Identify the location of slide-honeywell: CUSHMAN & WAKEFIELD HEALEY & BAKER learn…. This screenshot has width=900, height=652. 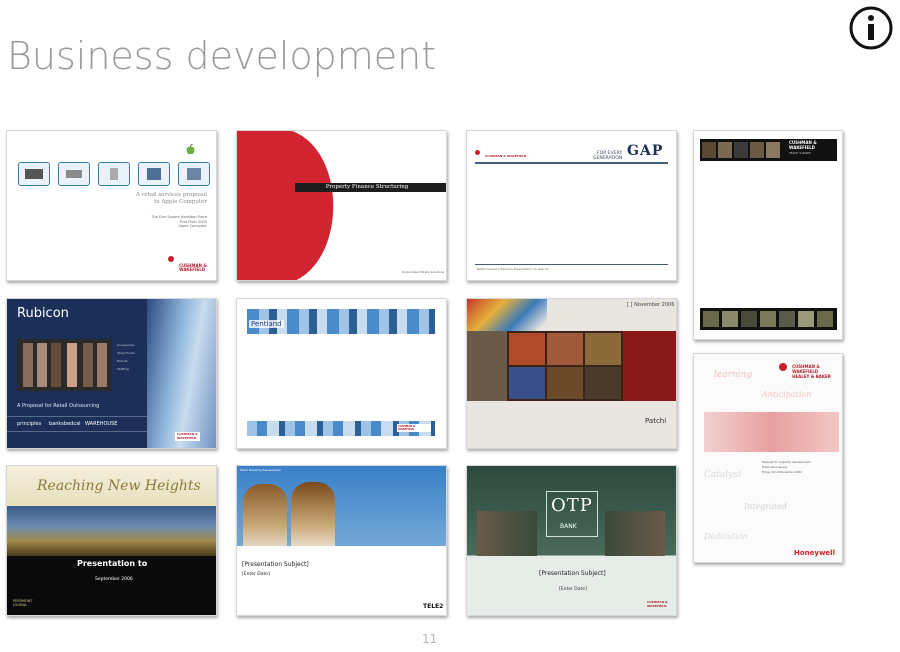
(768, 458).